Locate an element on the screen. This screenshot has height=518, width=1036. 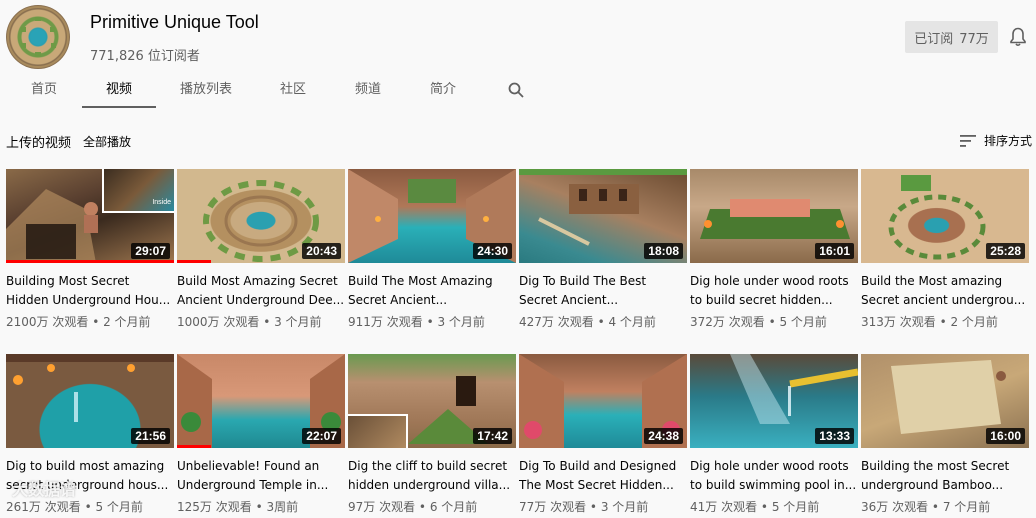
video-meta: 372万 次观看 • 5 个月前 is located at coordinates (774, 321).